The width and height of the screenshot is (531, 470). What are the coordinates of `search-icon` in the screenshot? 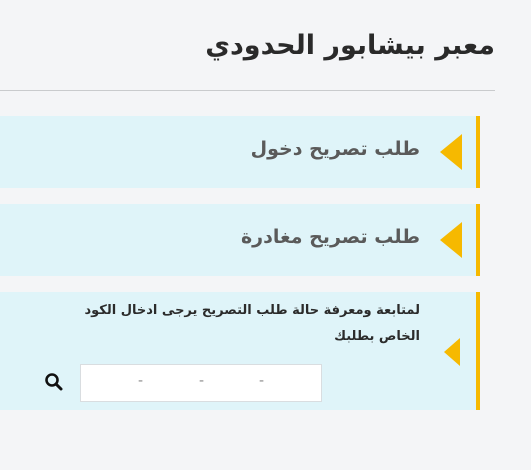 It's located at (54, 382).